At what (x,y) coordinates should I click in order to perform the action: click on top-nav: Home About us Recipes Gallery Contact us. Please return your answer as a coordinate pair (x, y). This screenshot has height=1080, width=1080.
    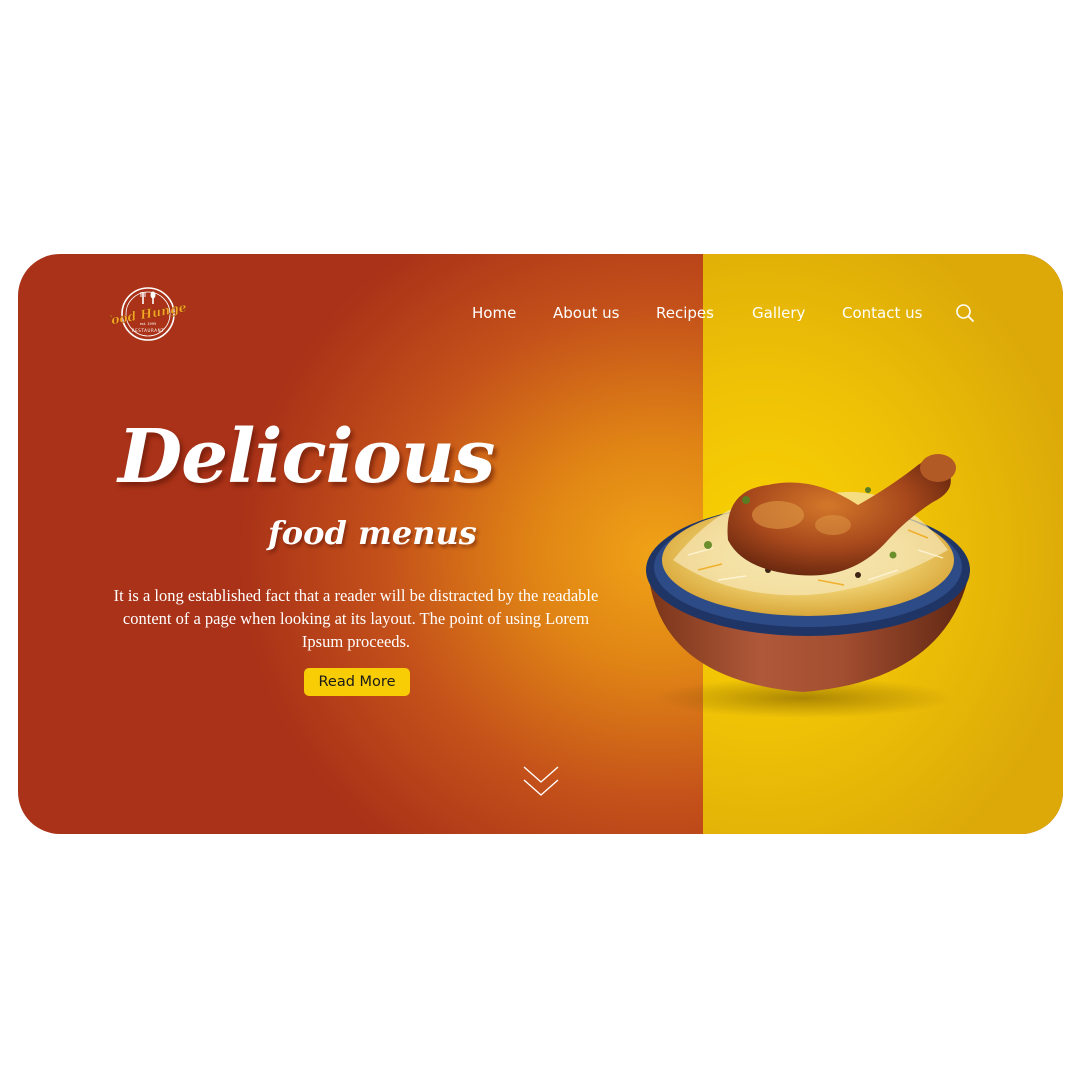
    Looking at the image, I should click on (540, 313).